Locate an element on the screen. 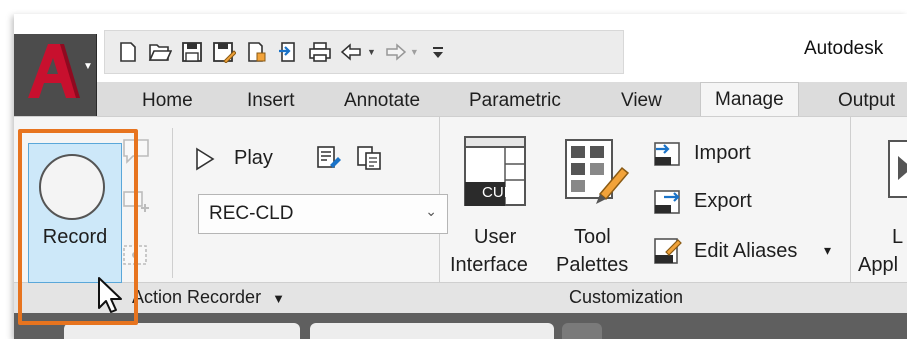 The width and height of the screenshot is (907, 339). quick-access-toolbar: ▼ ▼ is located at coordinates (364, 52).